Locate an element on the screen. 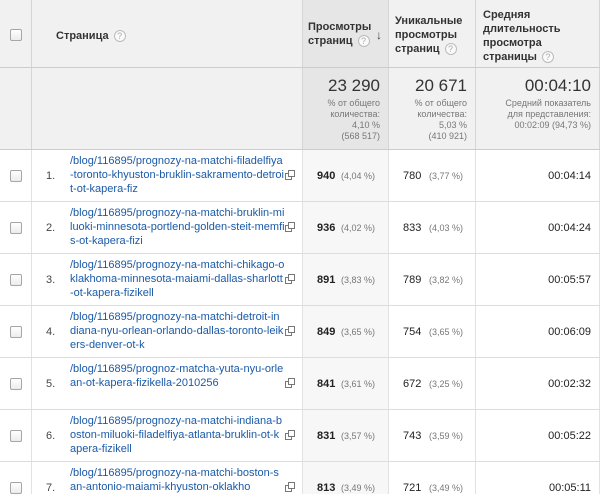  row-time-cell: 00:04:24 is located at coordinates (538, 227).